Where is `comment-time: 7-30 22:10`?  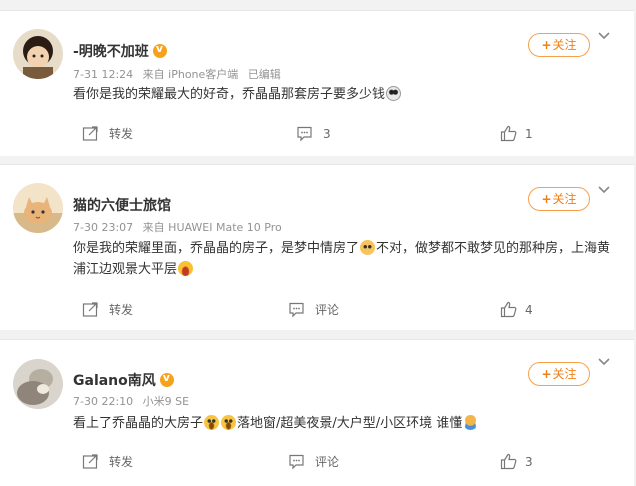
comment-time: 7-30 22:10 is located at coordinates (103, 401).